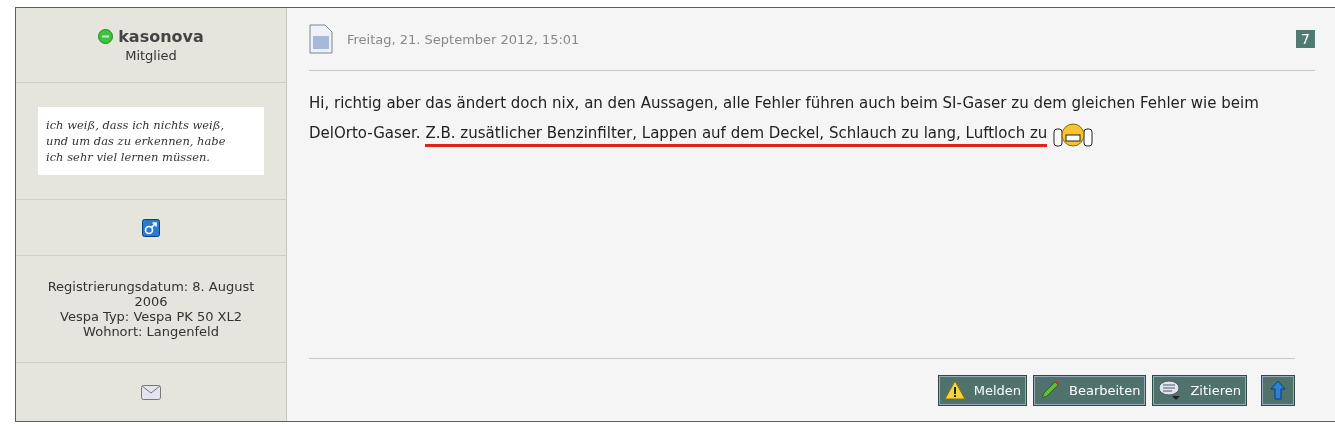 The height and width of the screenshot is (430, 1335). Describe the element at coordinates (151, 294) in the screenshot. I see `profile-info: Registrierungsdatum: 8. August 2006` at that location.